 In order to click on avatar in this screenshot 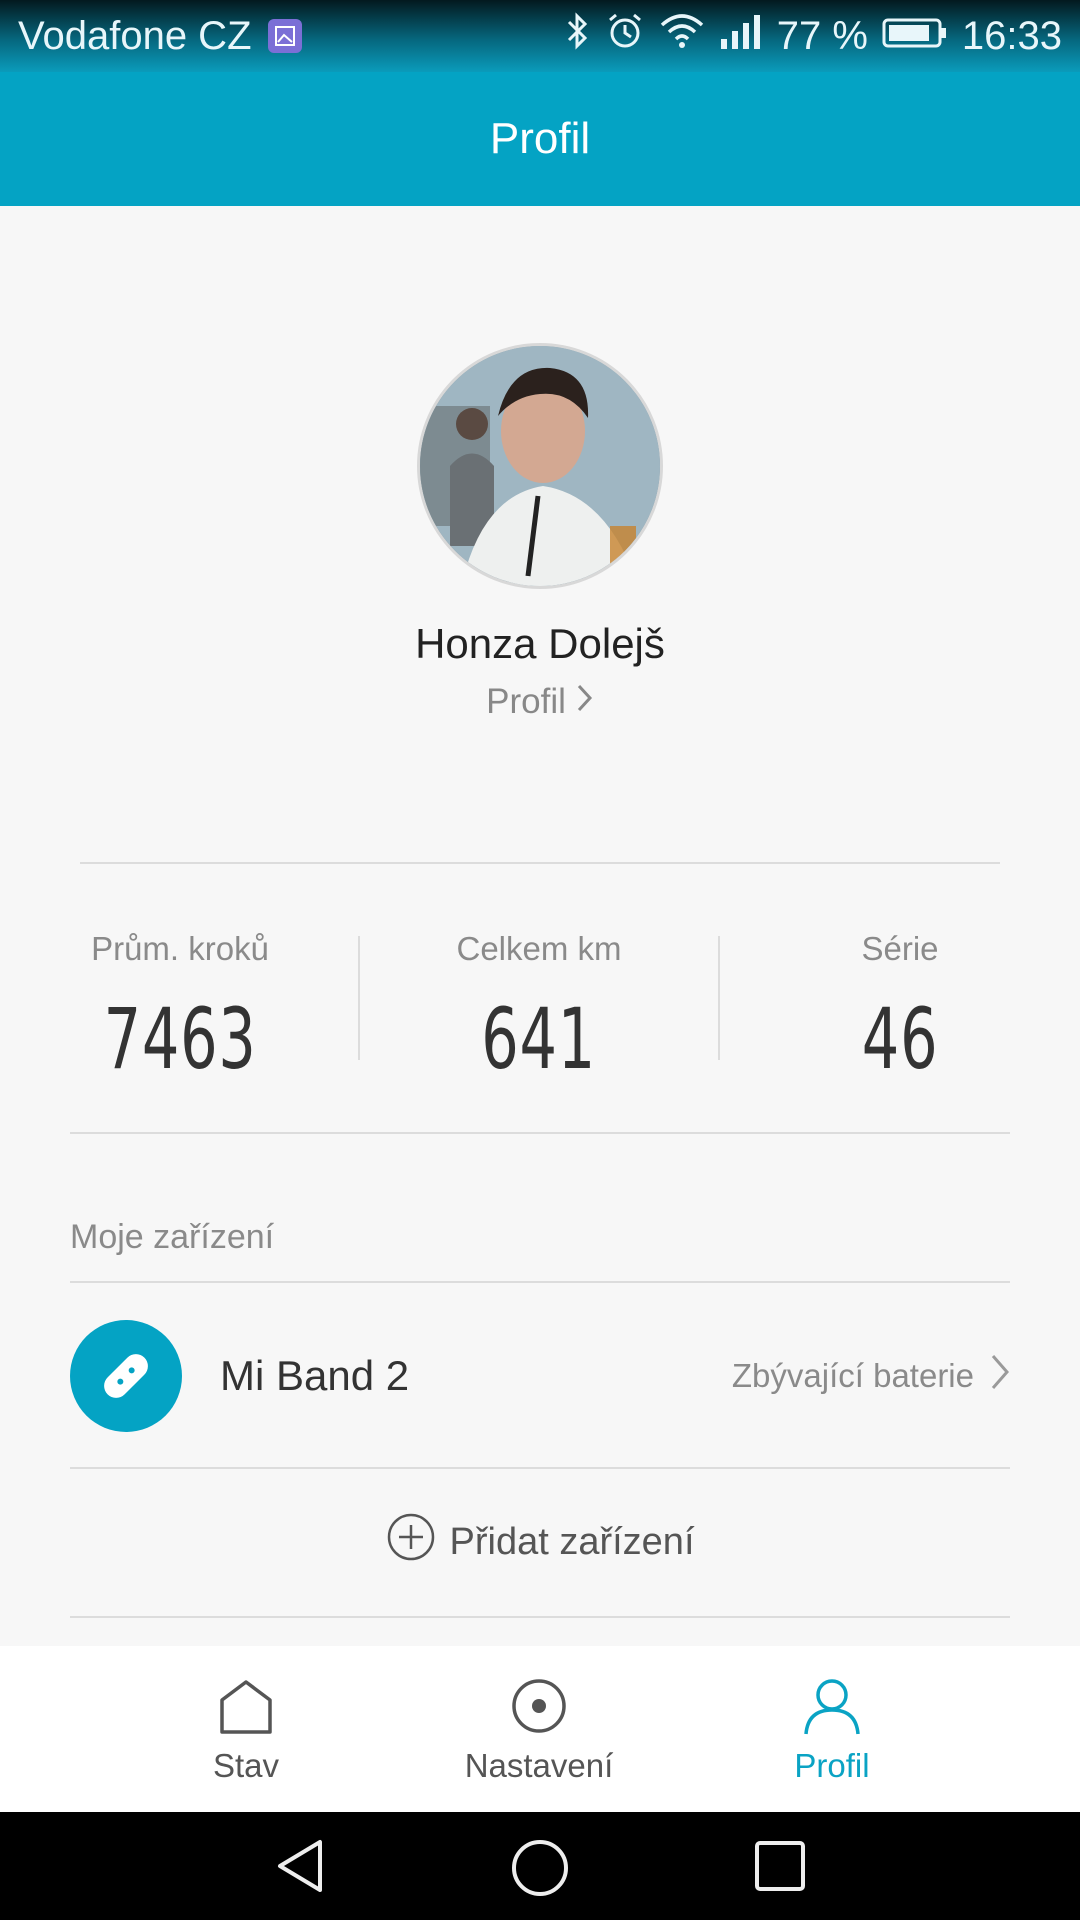, I will do `click(540, 466)`.